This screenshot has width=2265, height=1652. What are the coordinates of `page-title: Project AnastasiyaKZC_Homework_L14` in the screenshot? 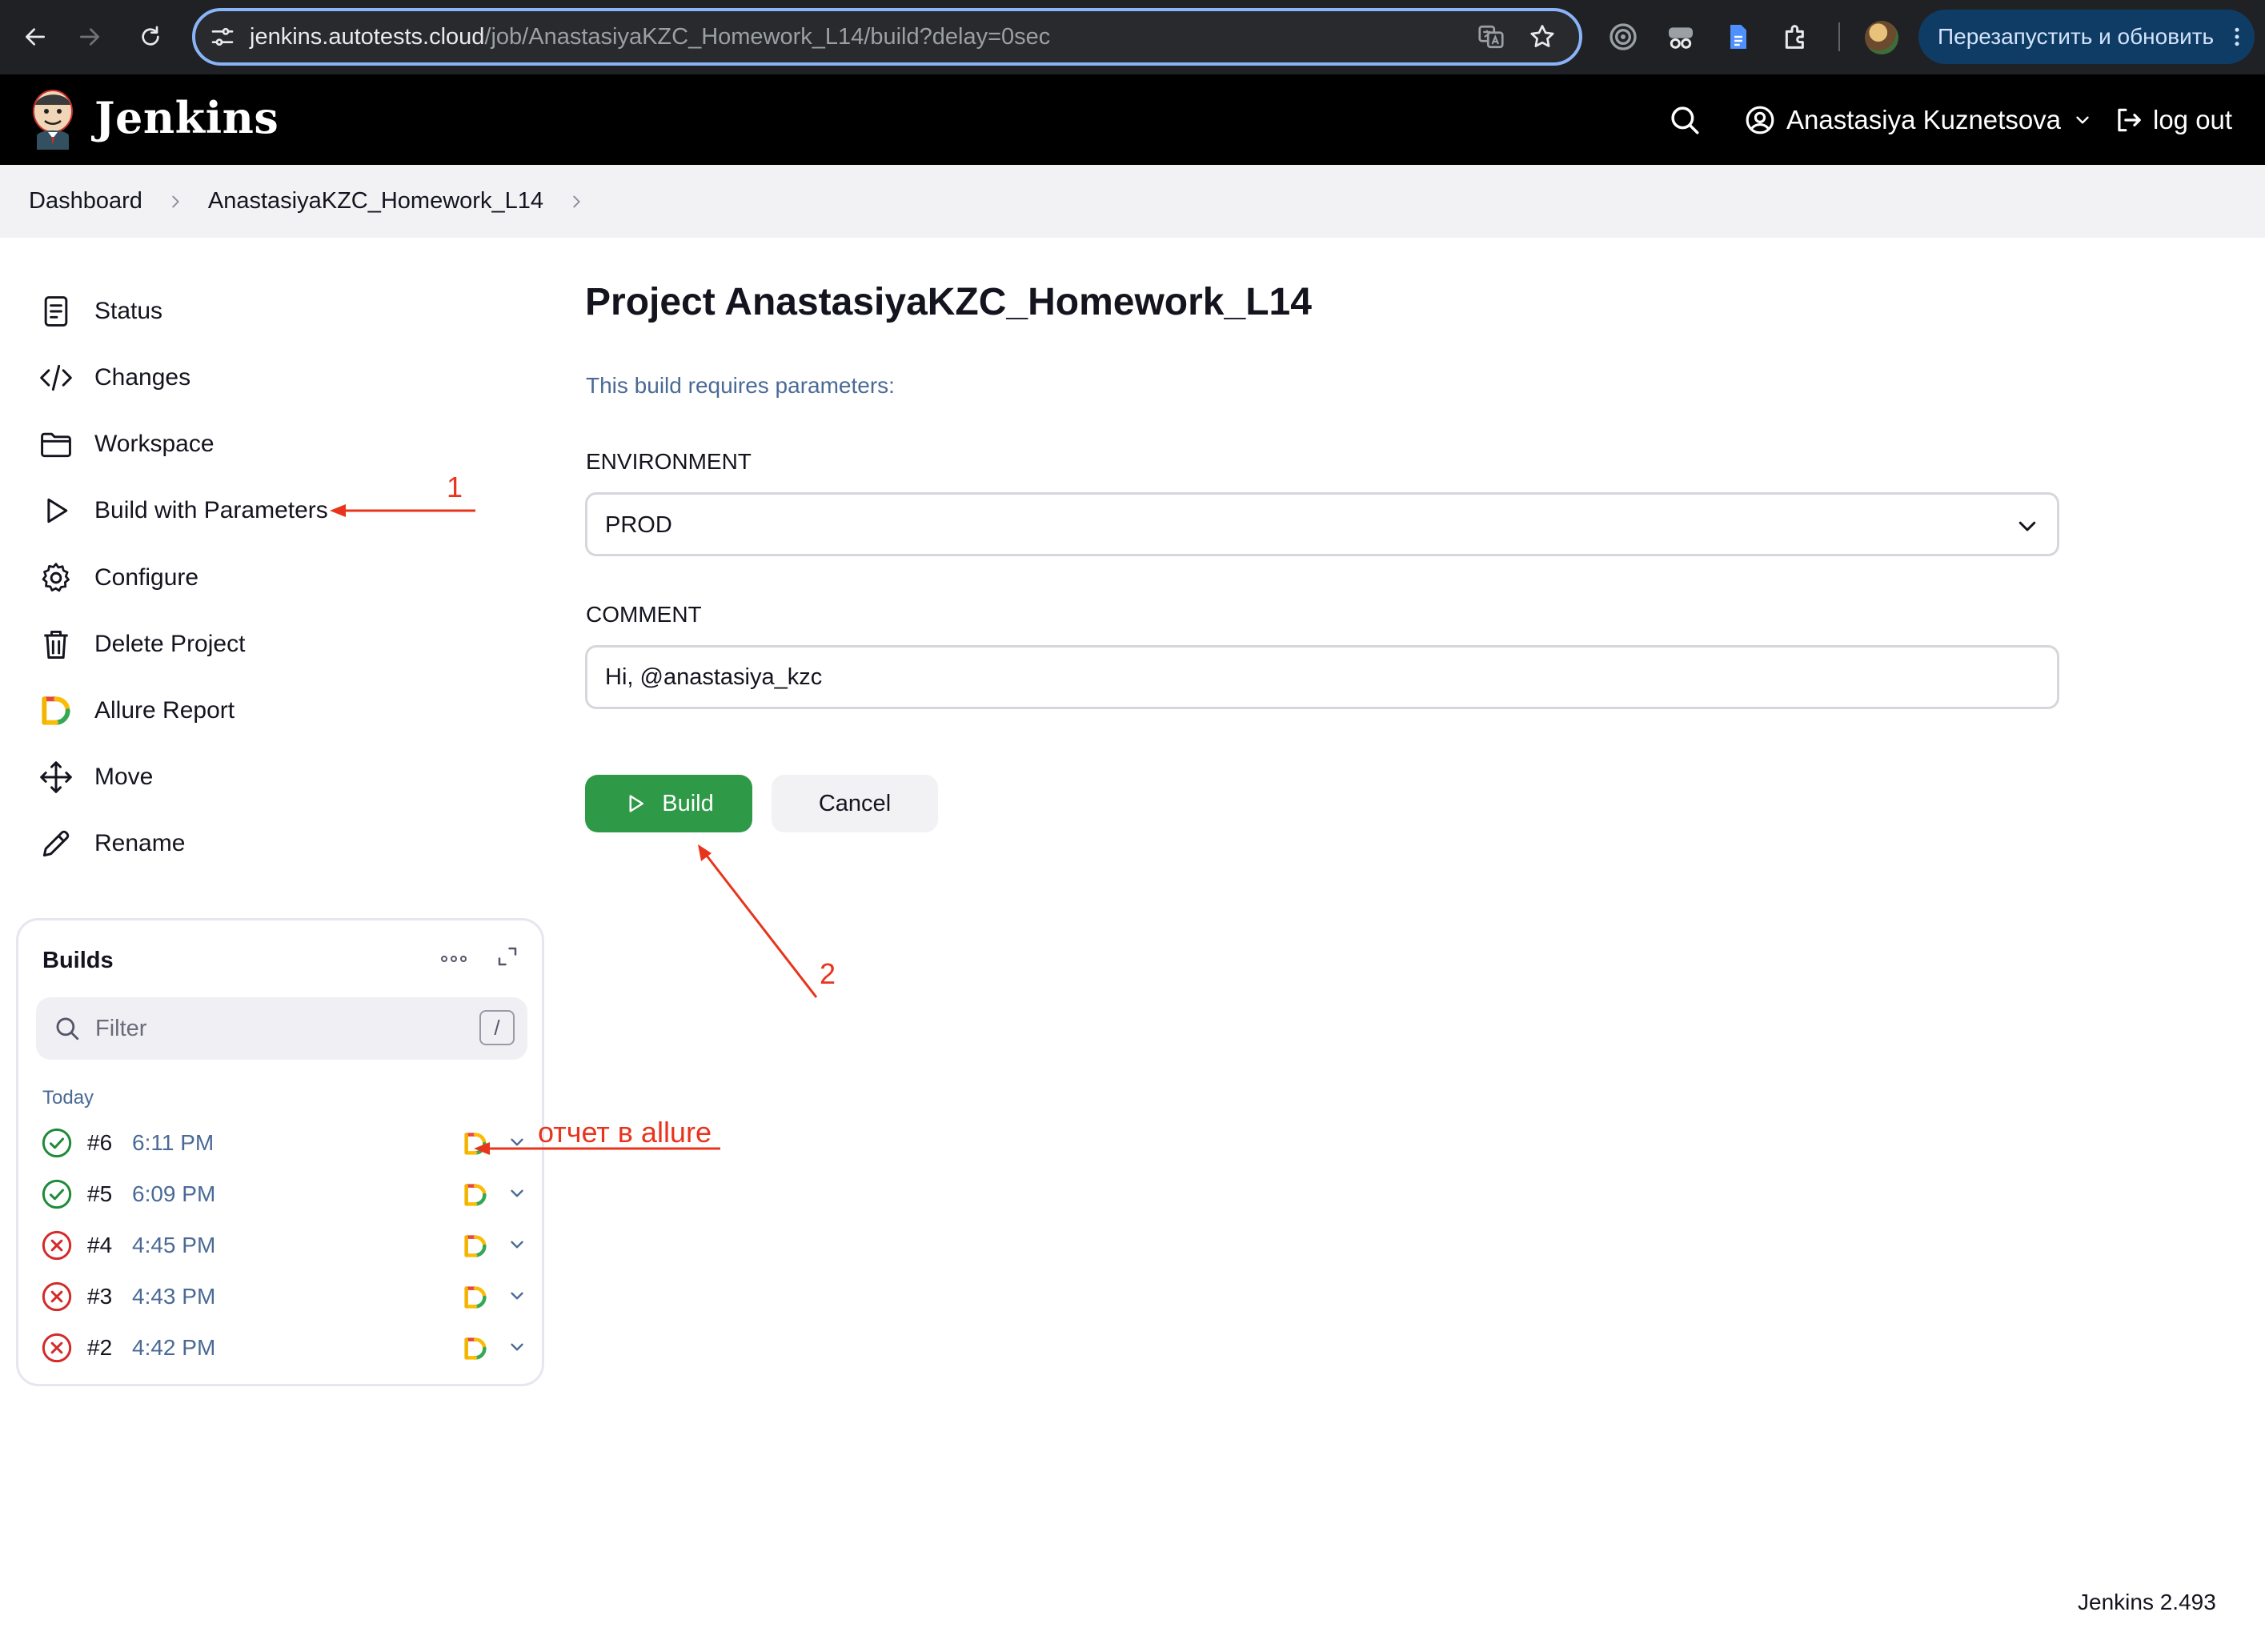 It's located at (948, 302).